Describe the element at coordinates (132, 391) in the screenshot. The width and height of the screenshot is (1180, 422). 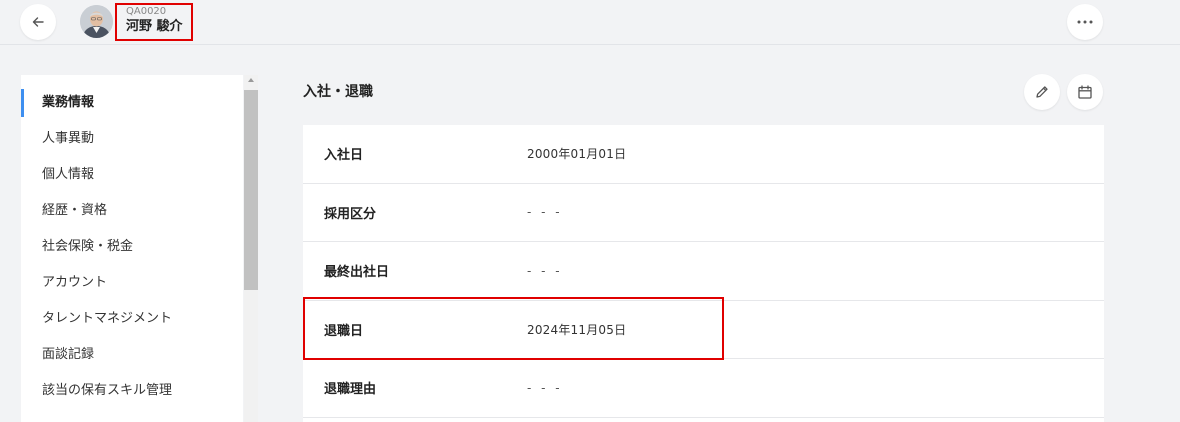
I see `sidebar-item: 該当の保有スキル管理` at that location.